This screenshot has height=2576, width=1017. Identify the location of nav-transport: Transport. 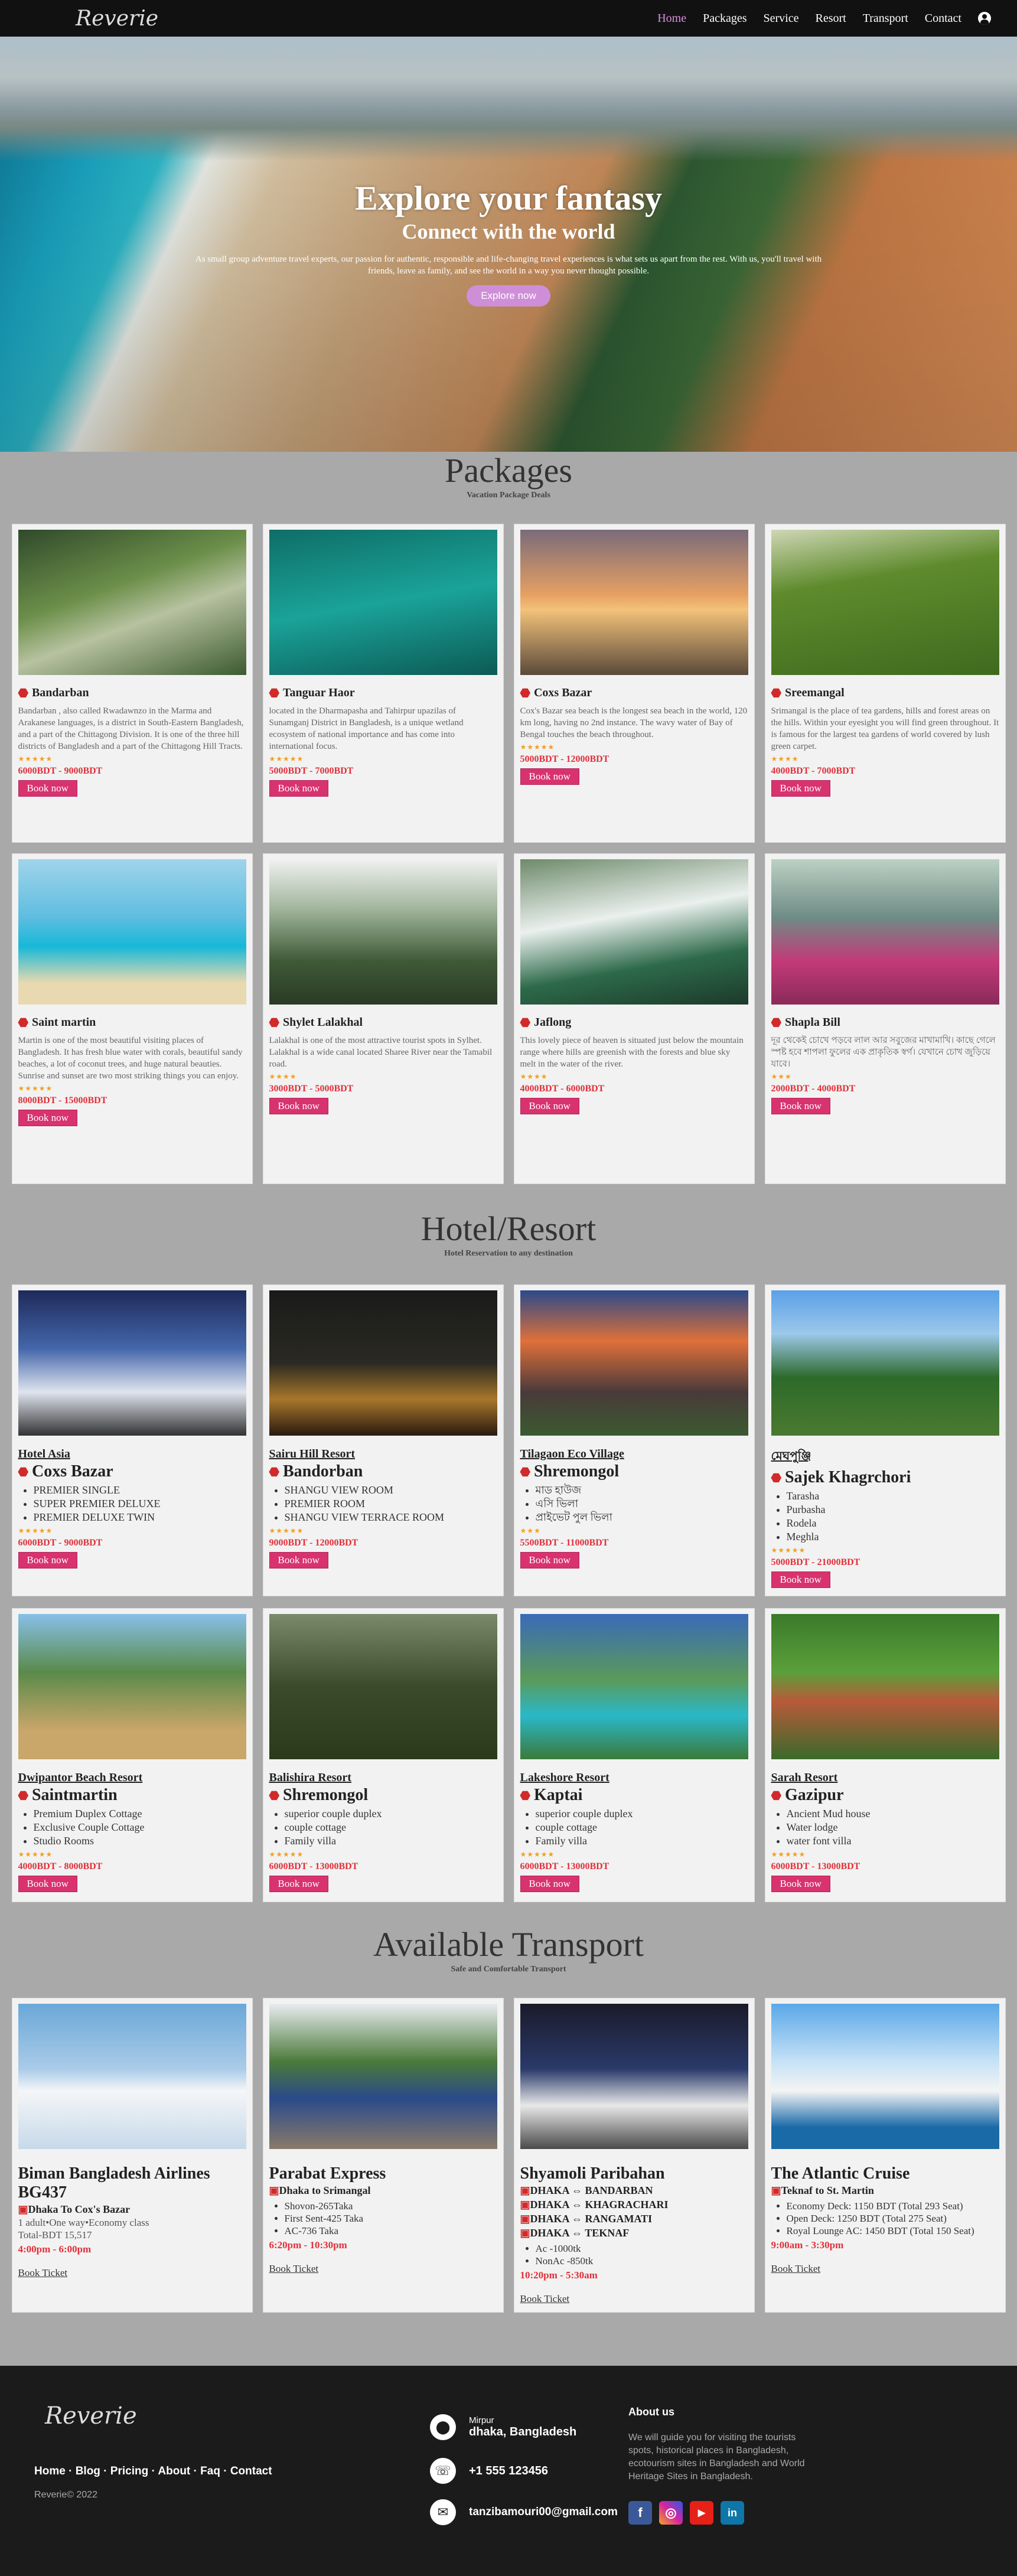
(885, 18).